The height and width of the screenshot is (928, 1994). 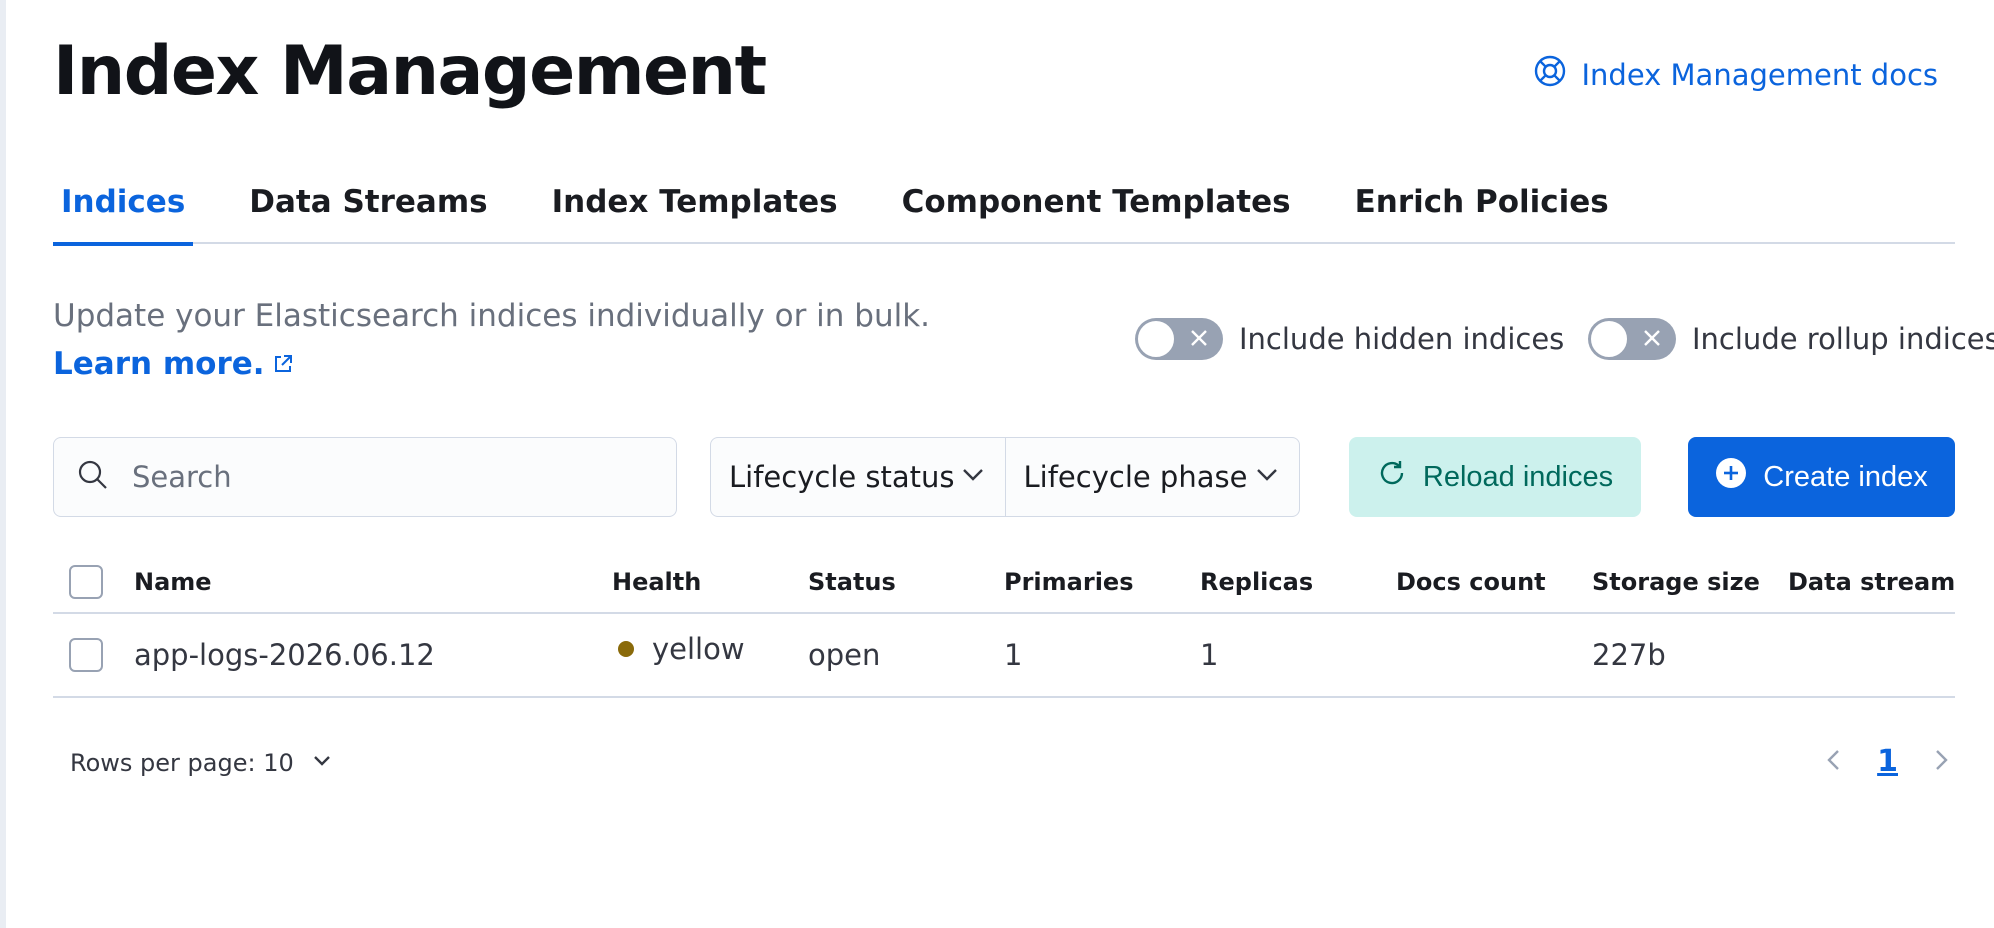 What do you see at coordinates (1256, 582) in the screenshot?
I see `column-header-replicas: Replicas` at bounding box center [1256, 582].